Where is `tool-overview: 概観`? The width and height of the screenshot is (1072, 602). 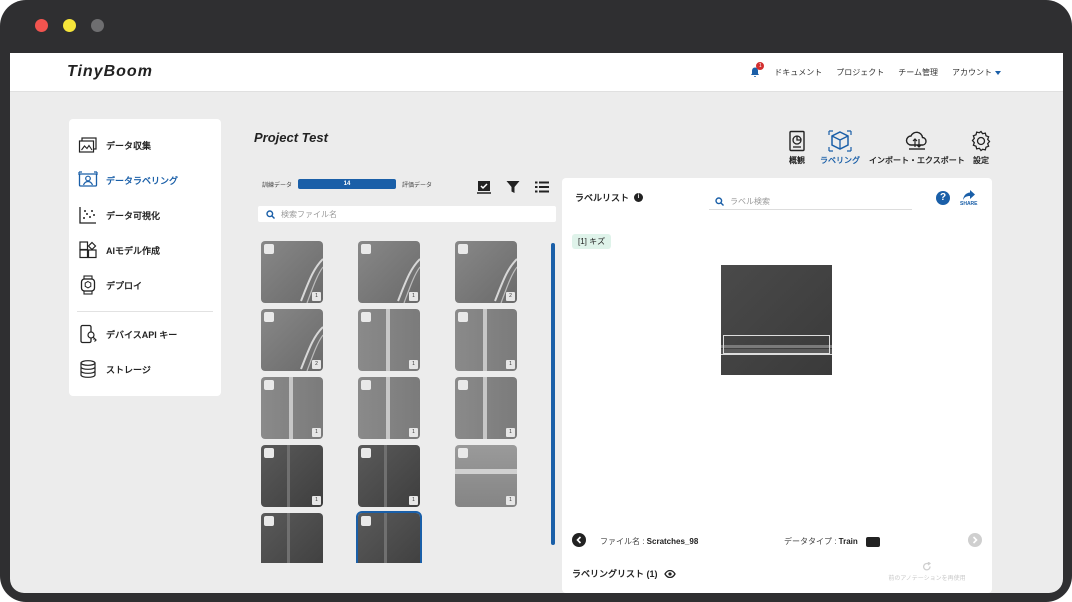
tool-overview: 概観 is located at coordinates (797, 148).